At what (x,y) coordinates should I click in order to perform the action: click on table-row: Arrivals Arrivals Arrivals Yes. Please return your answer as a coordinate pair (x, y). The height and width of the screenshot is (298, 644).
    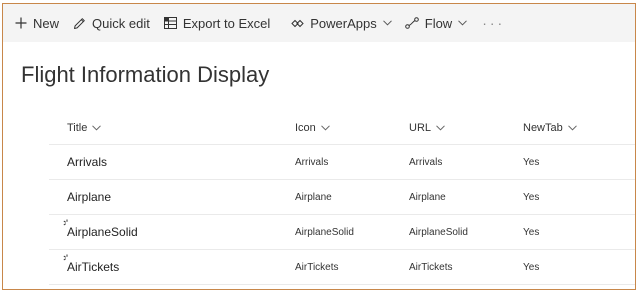
    Looking at the image, I should click on (342, 162).